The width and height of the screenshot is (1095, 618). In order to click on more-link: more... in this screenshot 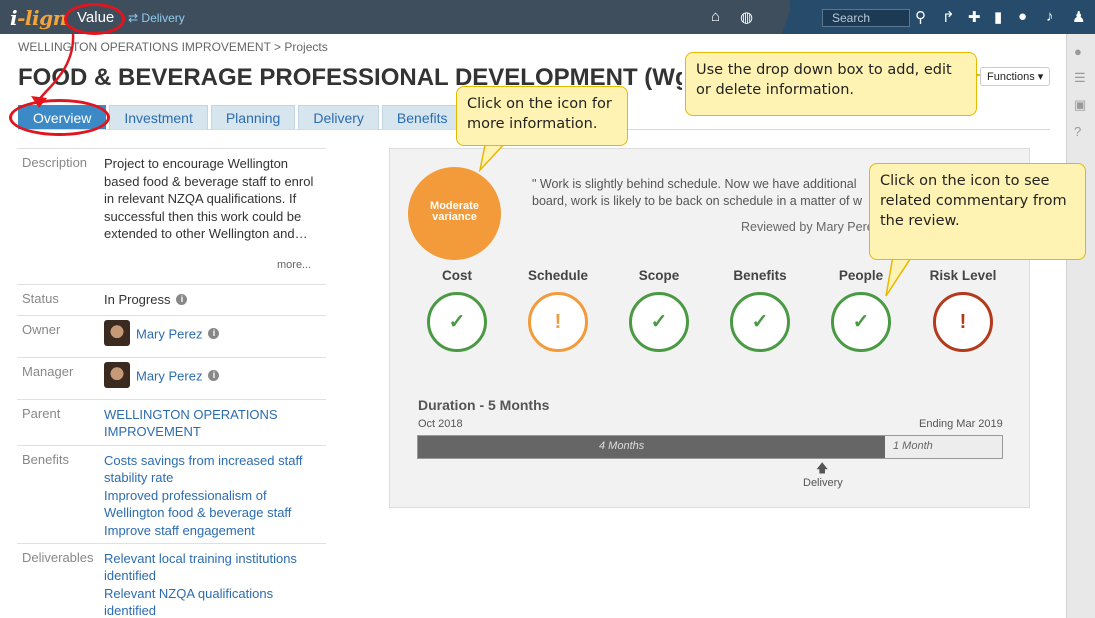, I will do `click(294, 265)`.